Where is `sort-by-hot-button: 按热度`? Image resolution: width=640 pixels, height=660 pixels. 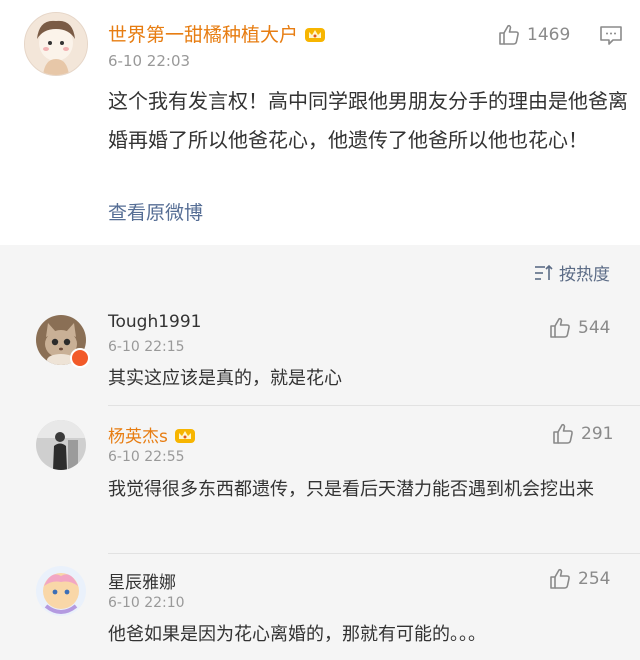
sort-by-hot-button: 按热度 is located at coordinates (572, 272).